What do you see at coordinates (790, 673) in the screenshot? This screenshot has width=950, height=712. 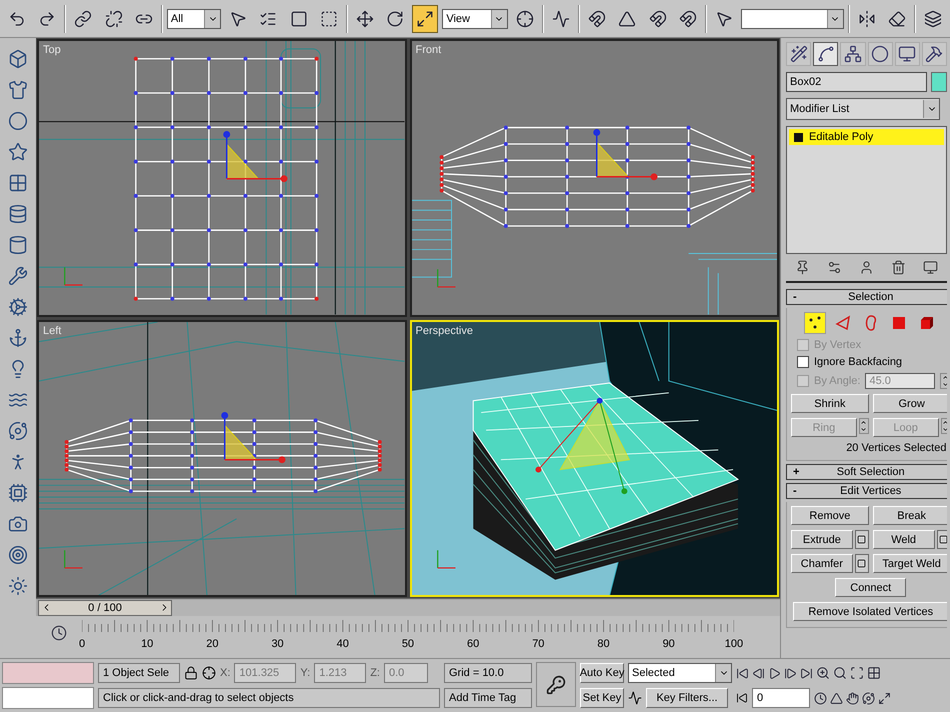 I see `next-frame-icon` at bounding box center [790, 673].